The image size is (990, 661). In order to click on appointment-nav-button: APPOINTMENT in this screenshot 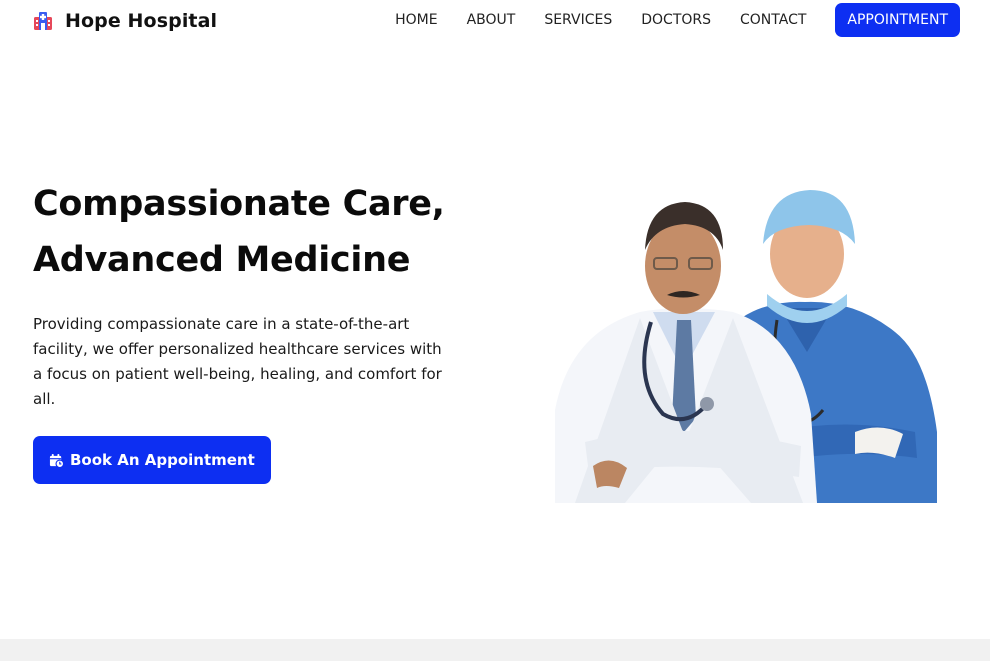, I will do `click(897, 20)`.